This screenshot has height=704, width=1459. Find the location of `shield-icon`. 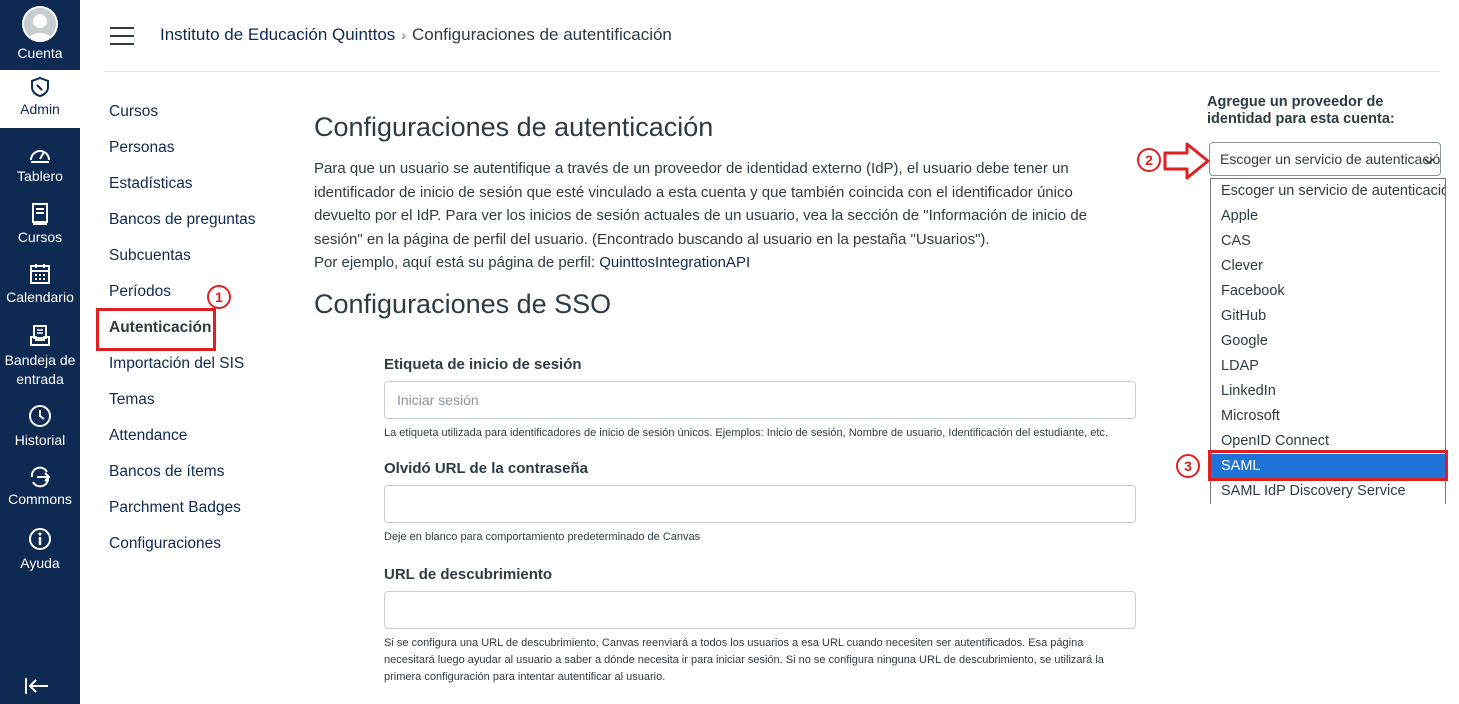

shield-icon is located at coordinates (40, 87).